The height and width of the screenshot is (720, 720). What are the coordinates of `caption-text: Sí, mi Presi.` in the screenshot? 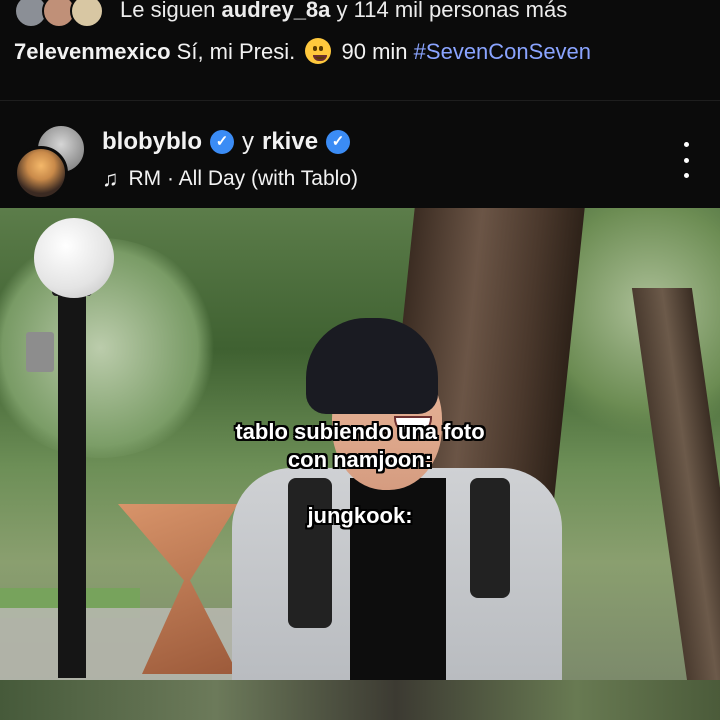 It's located at (236, 51).